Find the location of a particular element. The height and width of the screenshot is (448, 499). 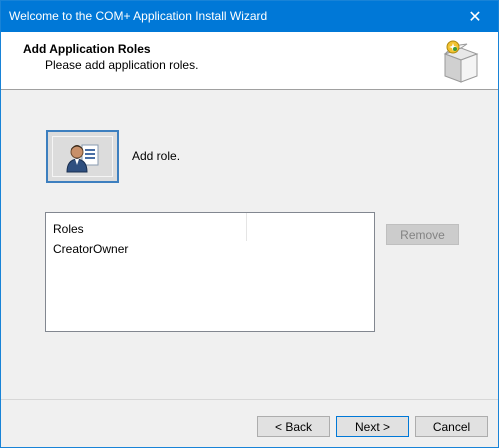

add-role-button-inner is located at coordinates (82, 156).